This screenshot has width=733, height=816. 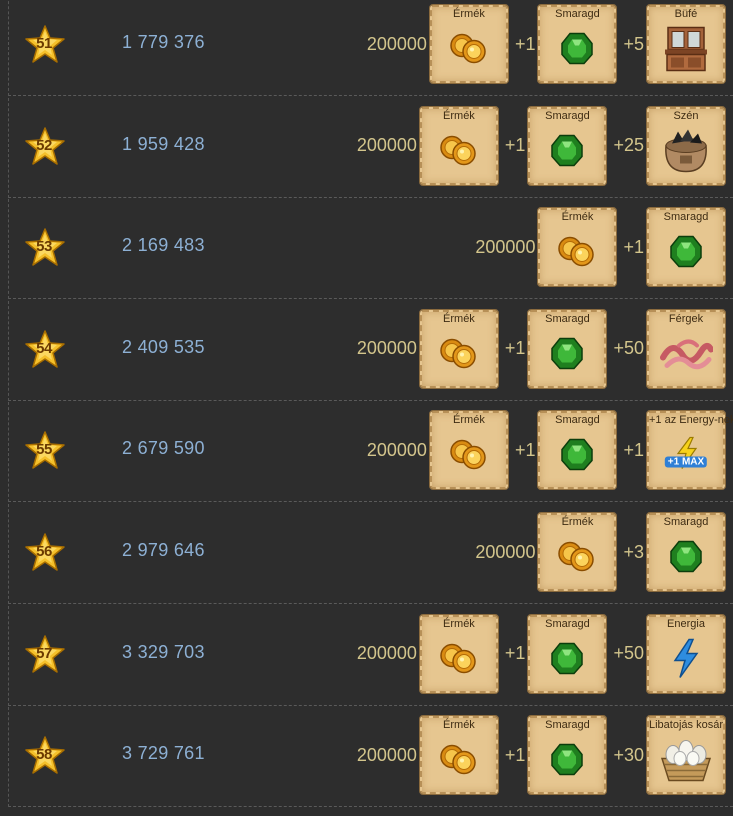 What do you see at coordinates (686, 51) in the screenshot?
I see `cupboard-icon` at bounding box center [686, 51].